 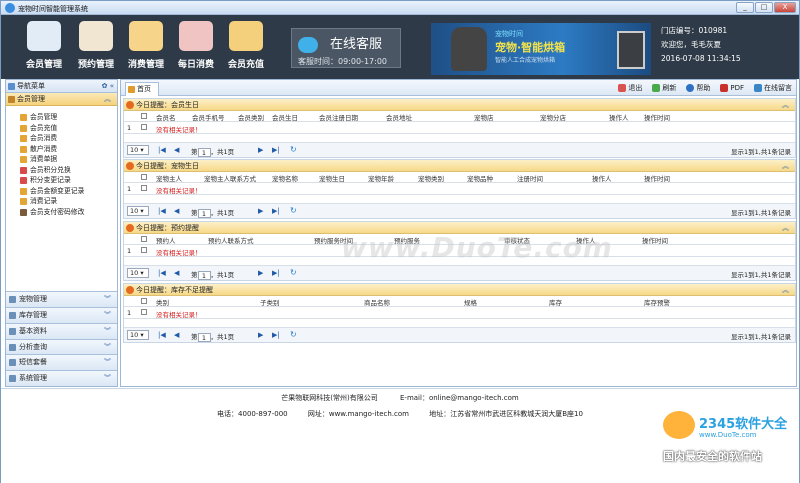 What do you see at coordinates (142, 89) in the screenshot?
I see `tab-home: 首页` at bounding box center [142, 89].